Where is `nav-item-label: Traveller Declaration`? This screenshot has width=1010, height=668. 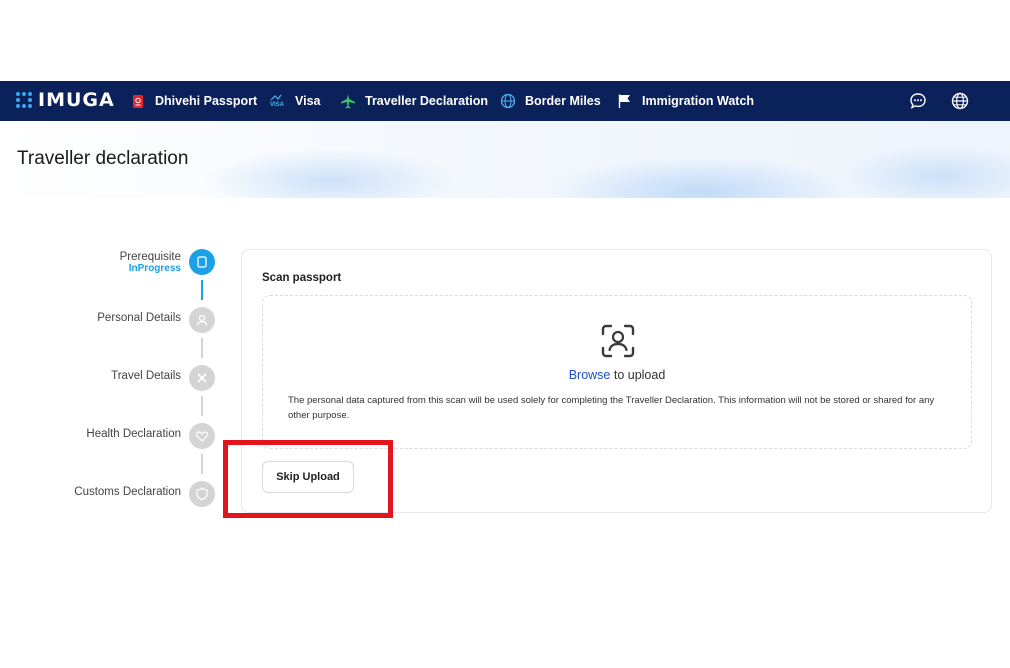
nav-item-label: Traveller Declaration is located at coordinates (426, 101).